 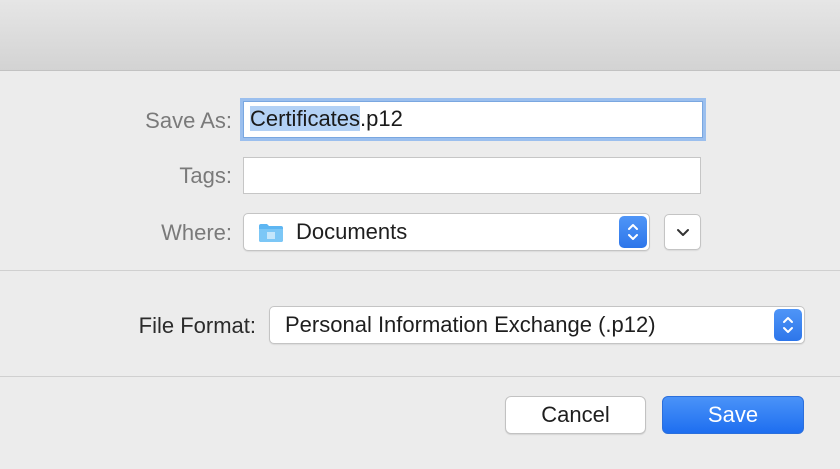 What do you see at coordinates (470, 324) in the screenshot?
I see `file-format-value: Personal Information Exchange (.p12)` at bounding box center [470, 324].